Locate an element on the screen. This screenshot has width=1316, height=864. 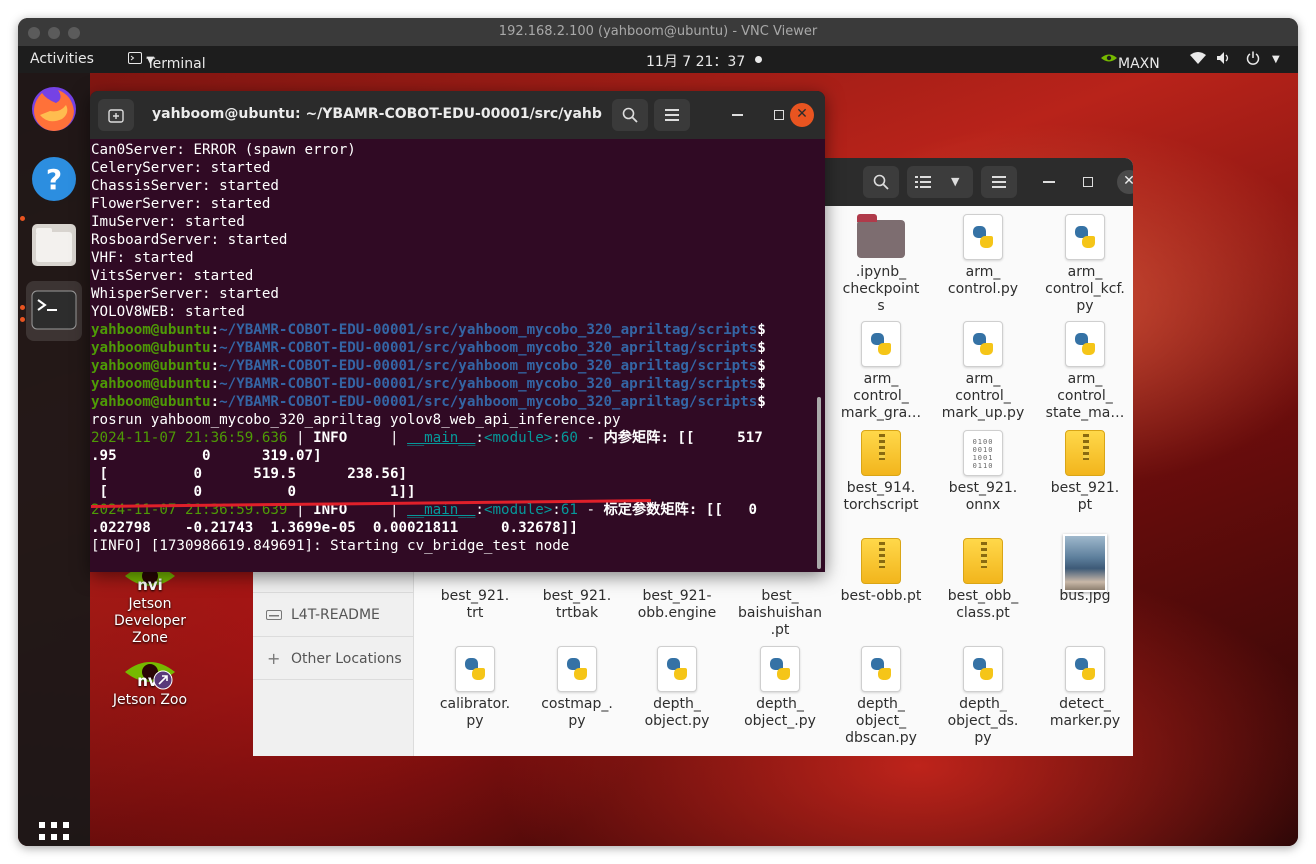
terminal-menu-button is located at coordinates (672, 115).